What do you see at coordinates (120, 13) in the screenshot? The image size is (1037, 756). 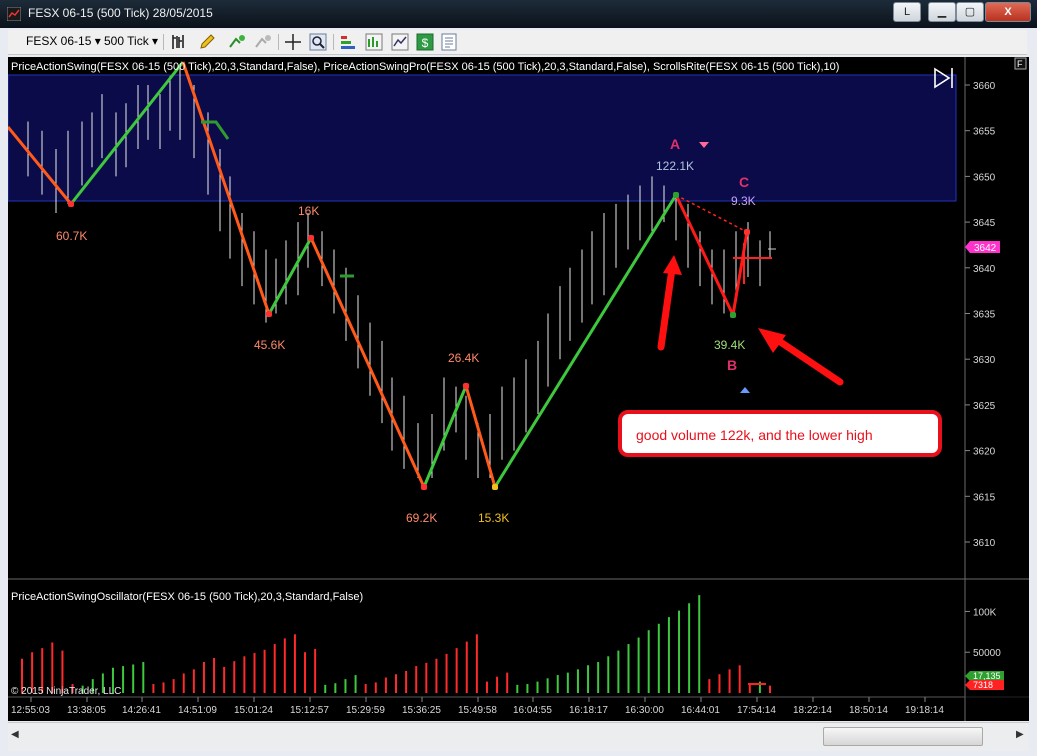 I see `window-title: FESX 06-15 (500 Tick) 28/05/2015` at bounding box center [120, 13].